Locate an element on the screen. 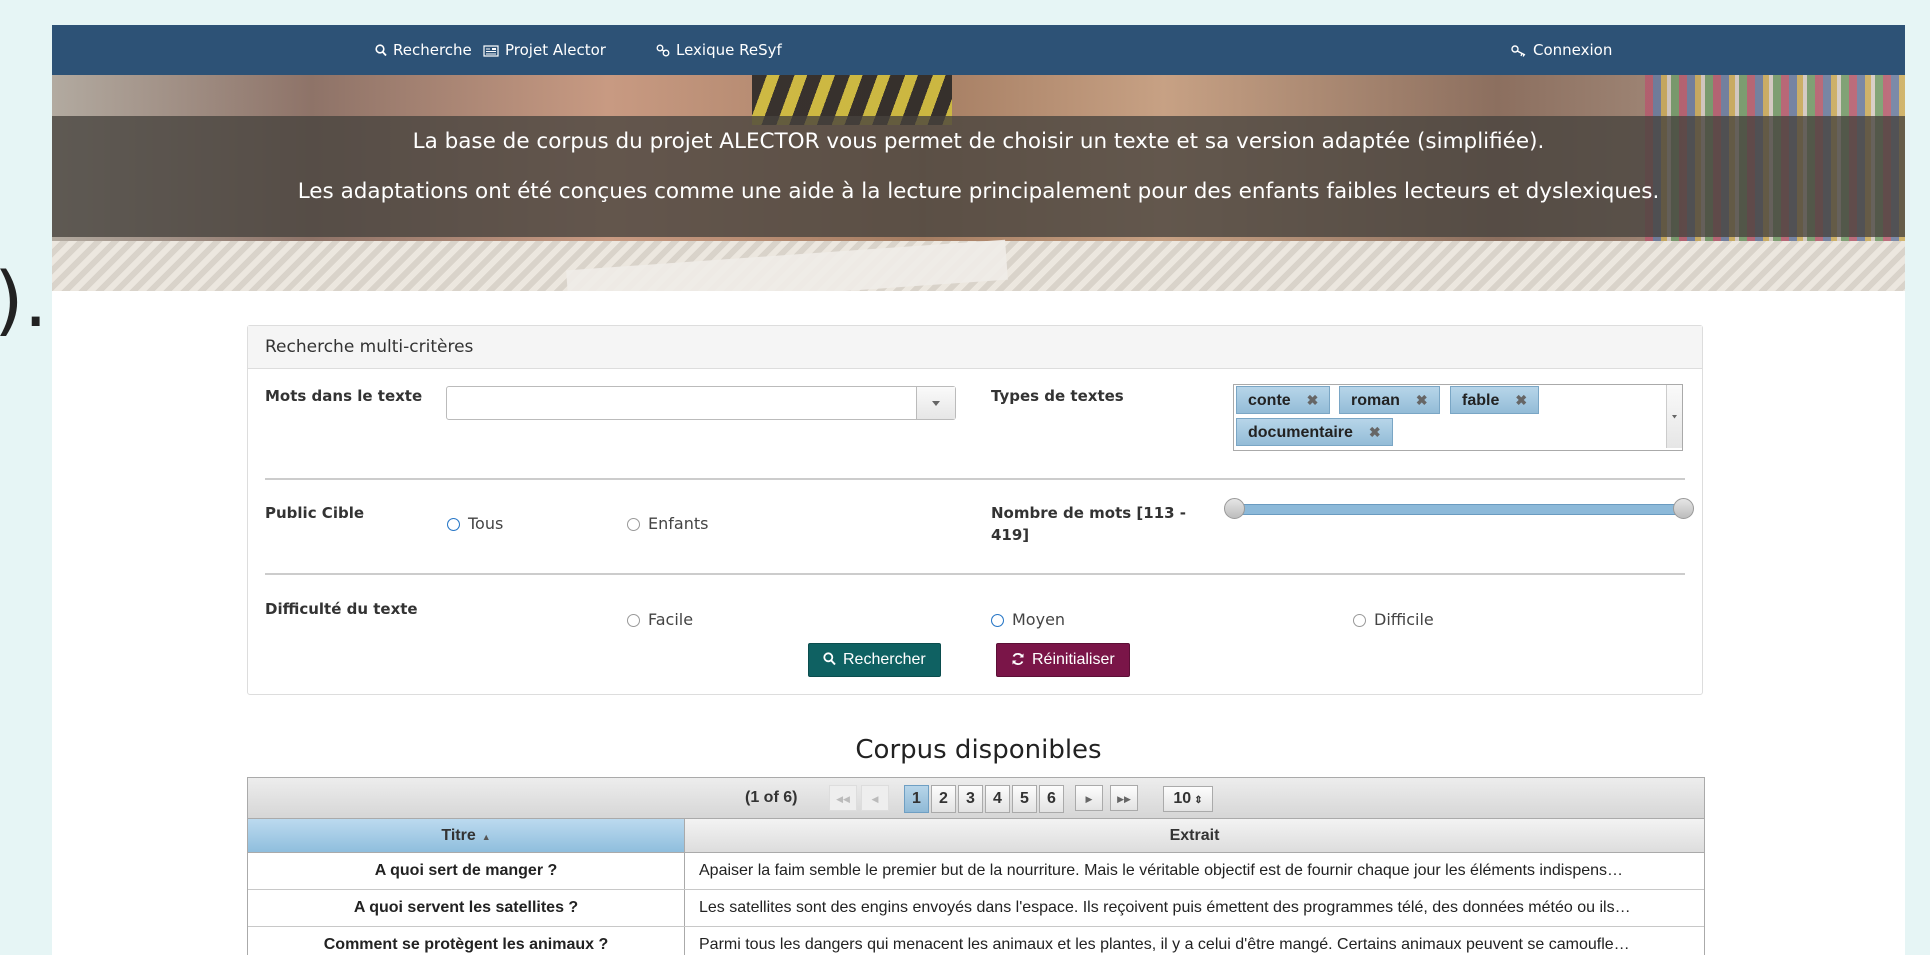 The height and width of the screenshot is (955, 1930). paginator: (1 of 6) ◀◀ ◀ 1 2 3 4 5 6 ▶ ▶▶ 10 ⇕ is located at coordinates (976, 798).